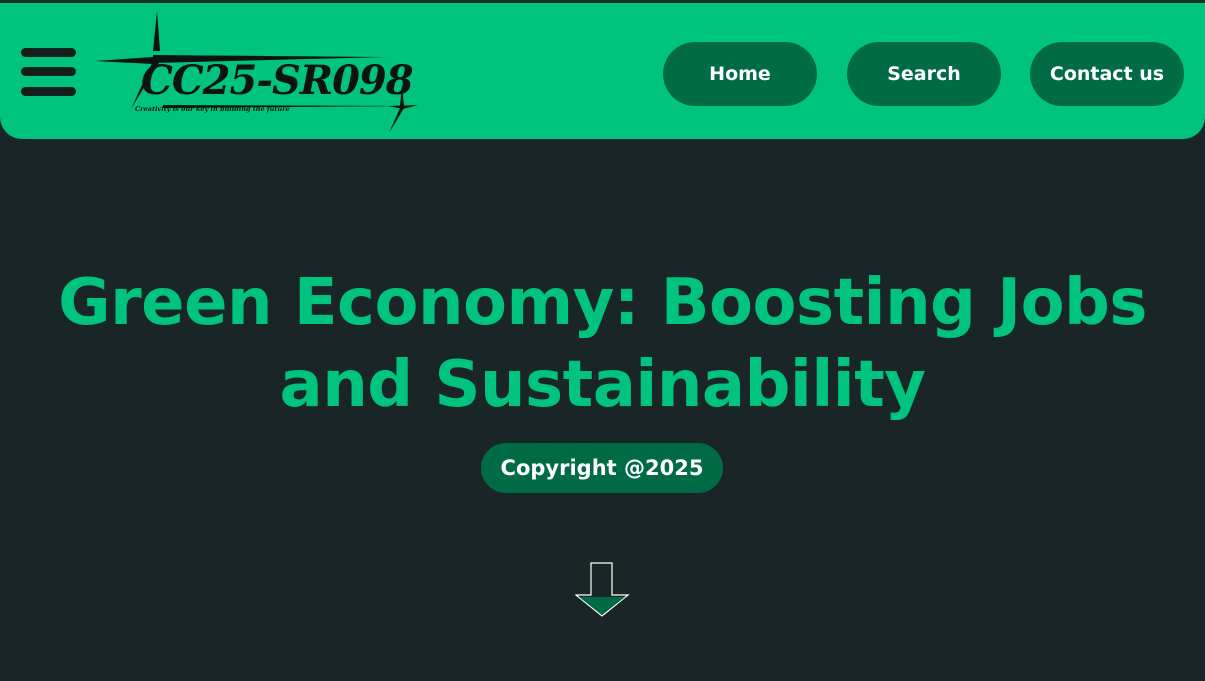 The image size is (1205, 681). I want to click on logo-text: CC25-SR098, so click(277, 80).